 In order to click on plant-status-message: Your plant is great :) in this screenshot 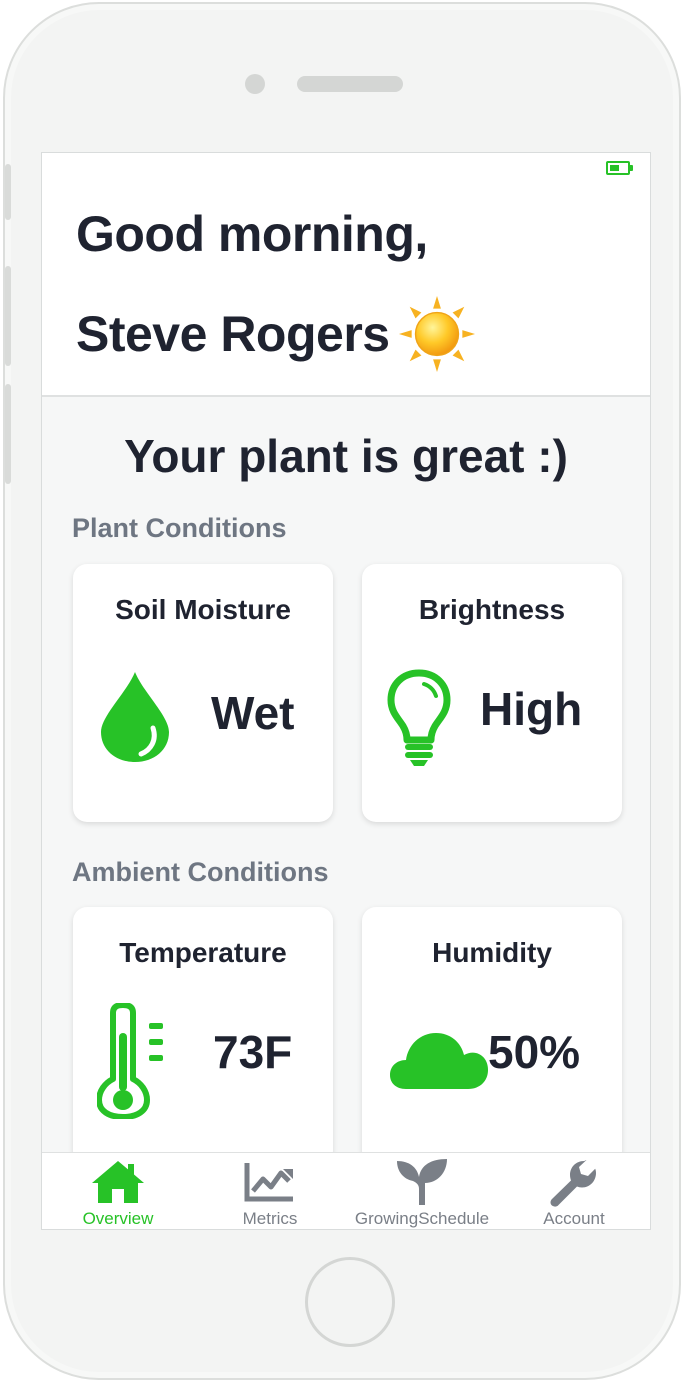, I will do `click(346, 456)`.